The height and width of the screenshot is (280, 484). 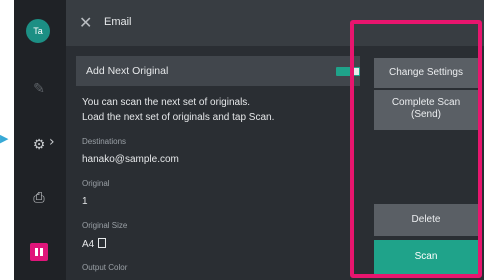 What do you see at coordinates (102, 243) in the screenshot?
I see `paper-portrait-icon` at bounding box center [102, 243].